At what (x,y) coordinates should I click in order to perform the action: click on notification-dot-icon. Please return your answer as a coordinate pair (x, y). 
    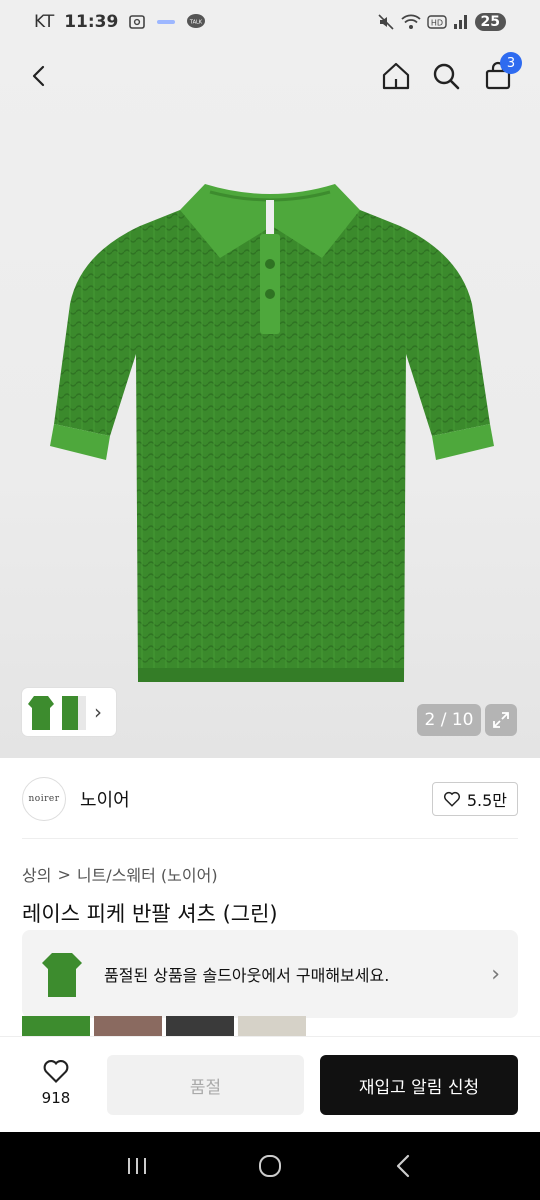
    Looking at the image, I should click on (166, 22).